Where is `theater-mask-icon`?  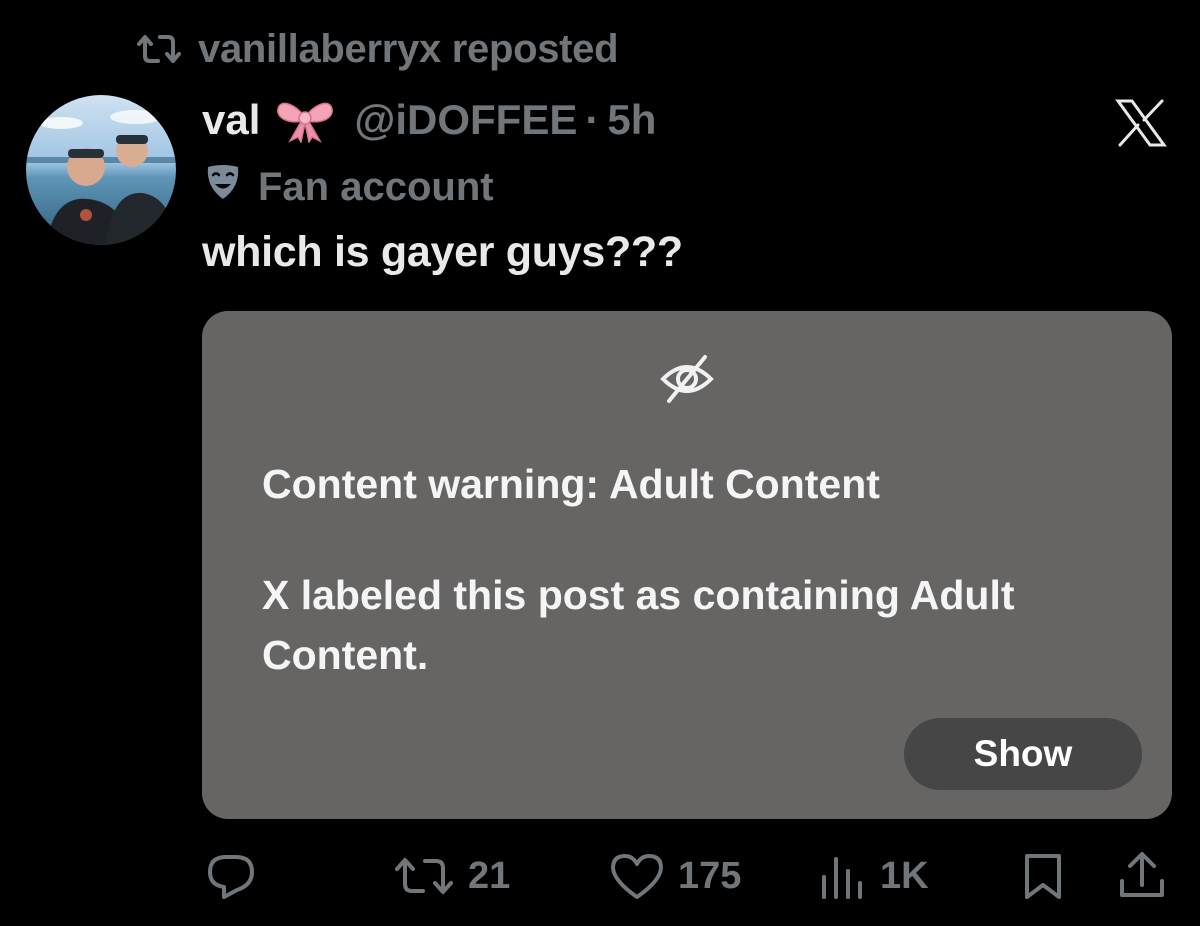
theater-mask-icon is located at coordinates (223, 187).